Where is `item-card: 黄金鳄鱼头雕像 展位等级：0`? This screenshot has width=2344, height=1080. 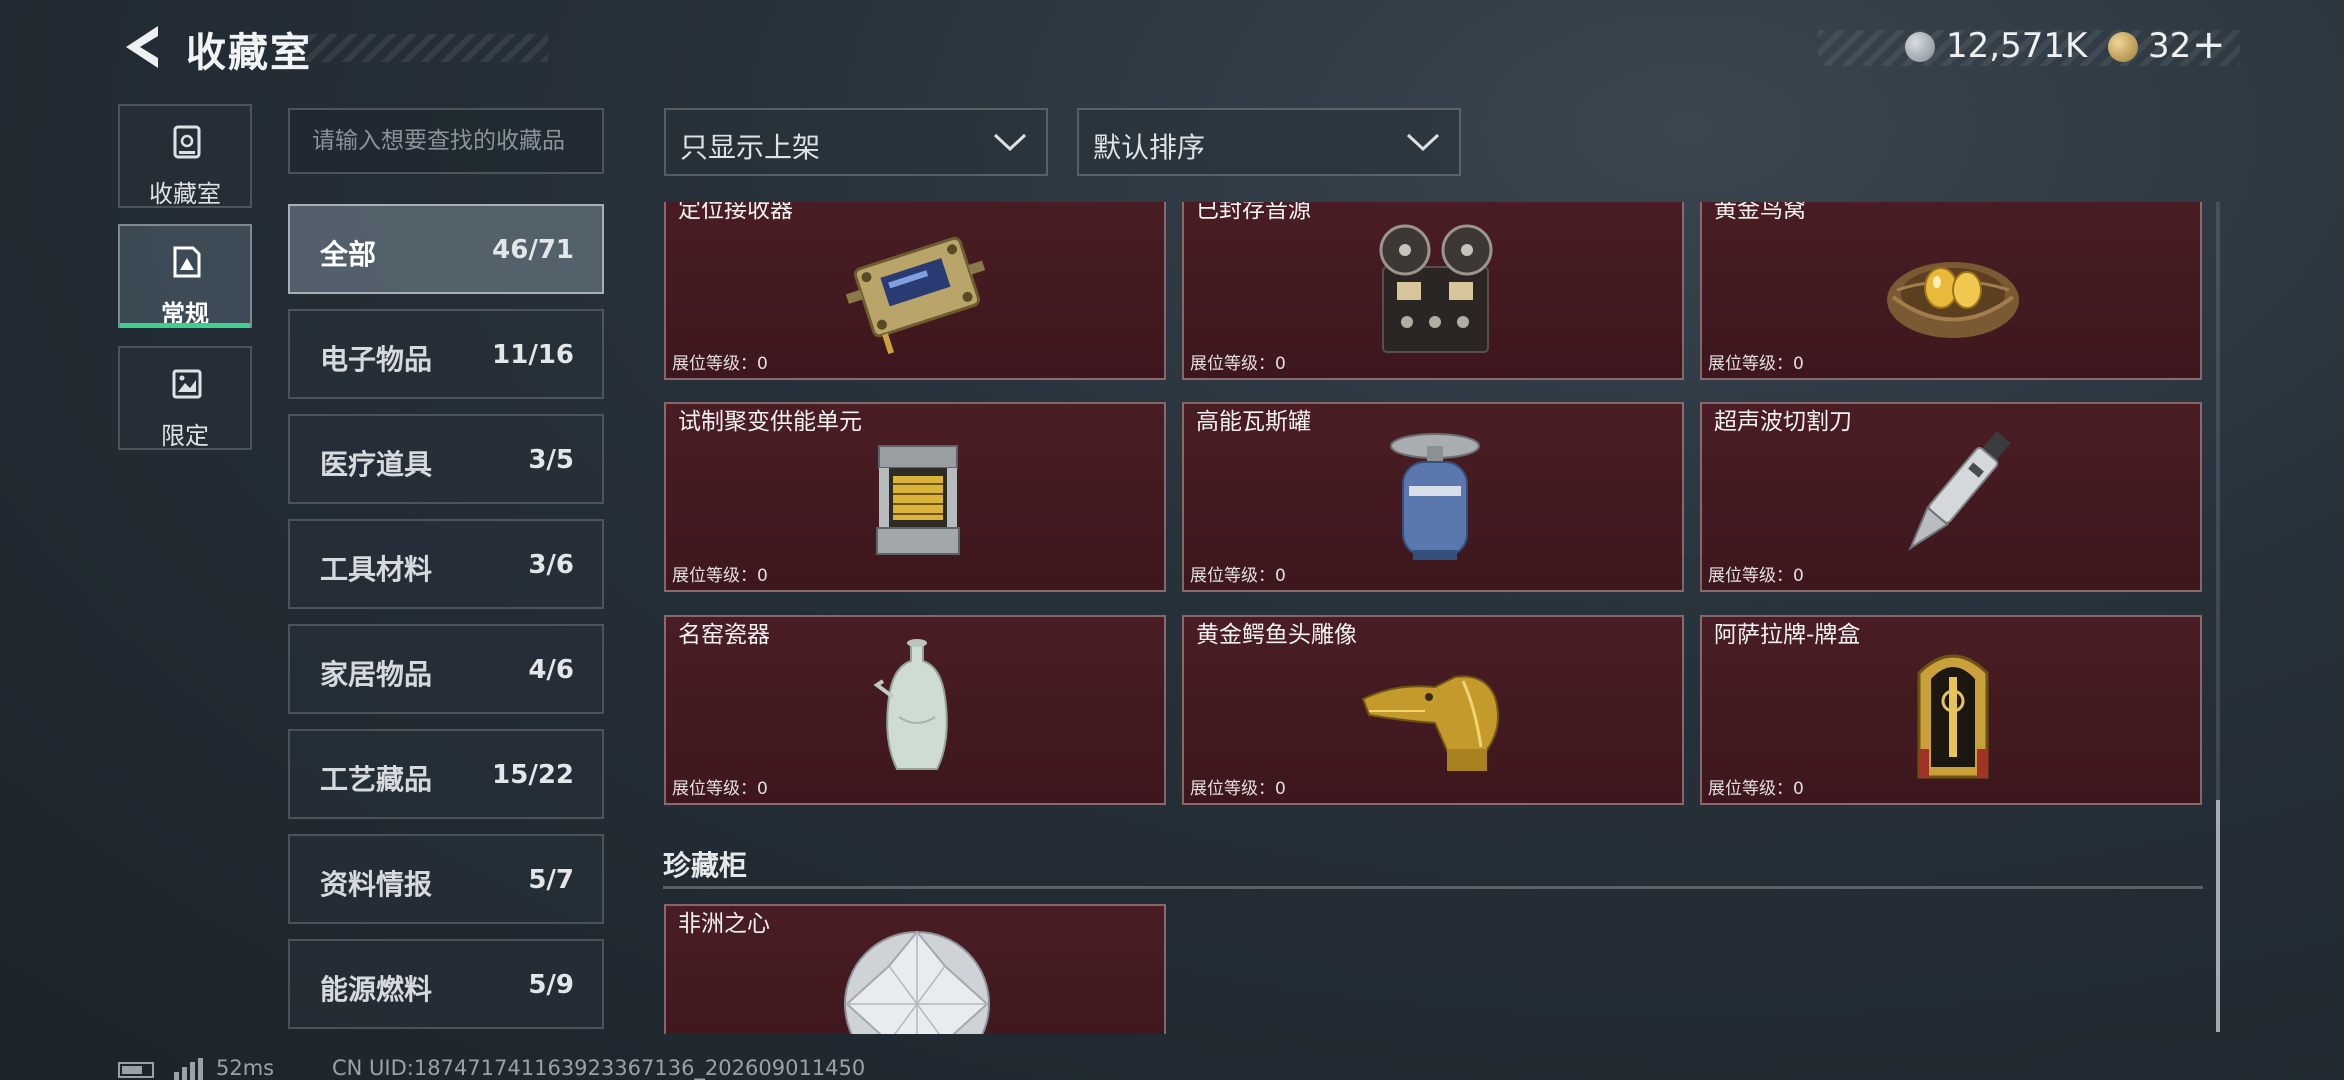
item-card: 黄金鳄鱼头雕像 展位等级：0 is located at coordinates (1433, 710).